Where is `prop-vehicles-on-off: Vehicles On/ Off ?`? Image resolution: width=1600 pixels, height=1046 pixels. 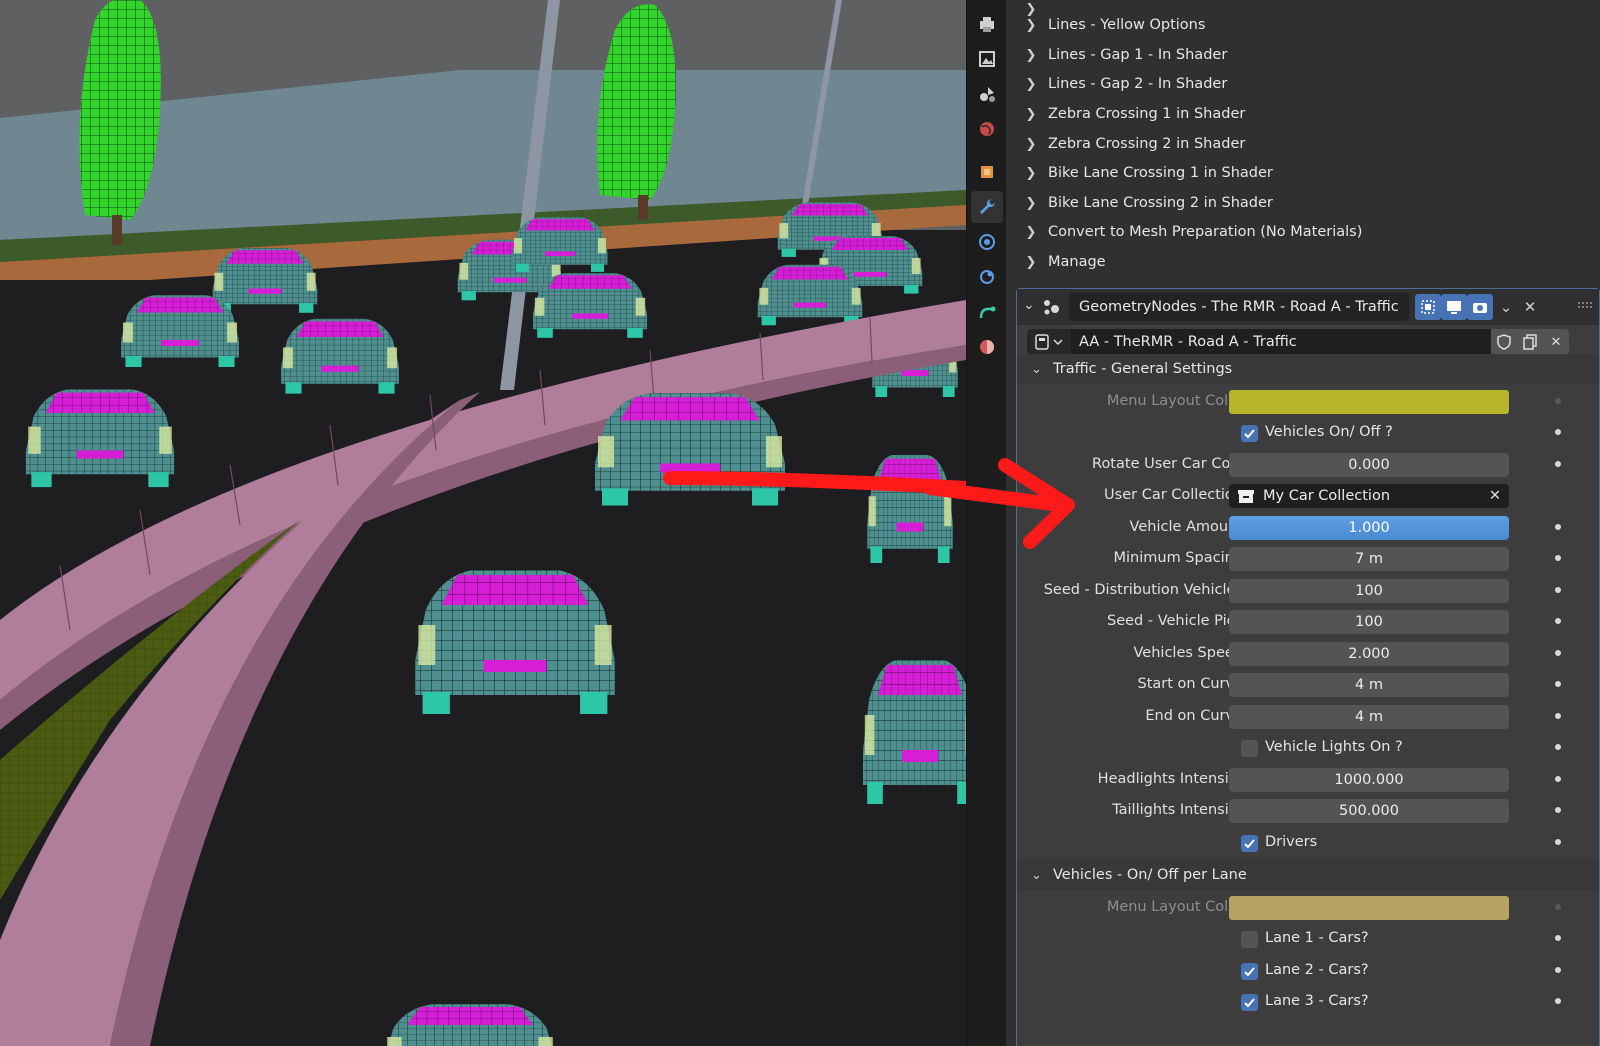
prop-vehicles-on-off: Vehicles On/ Off ? is located at coordinates (1308, 433).